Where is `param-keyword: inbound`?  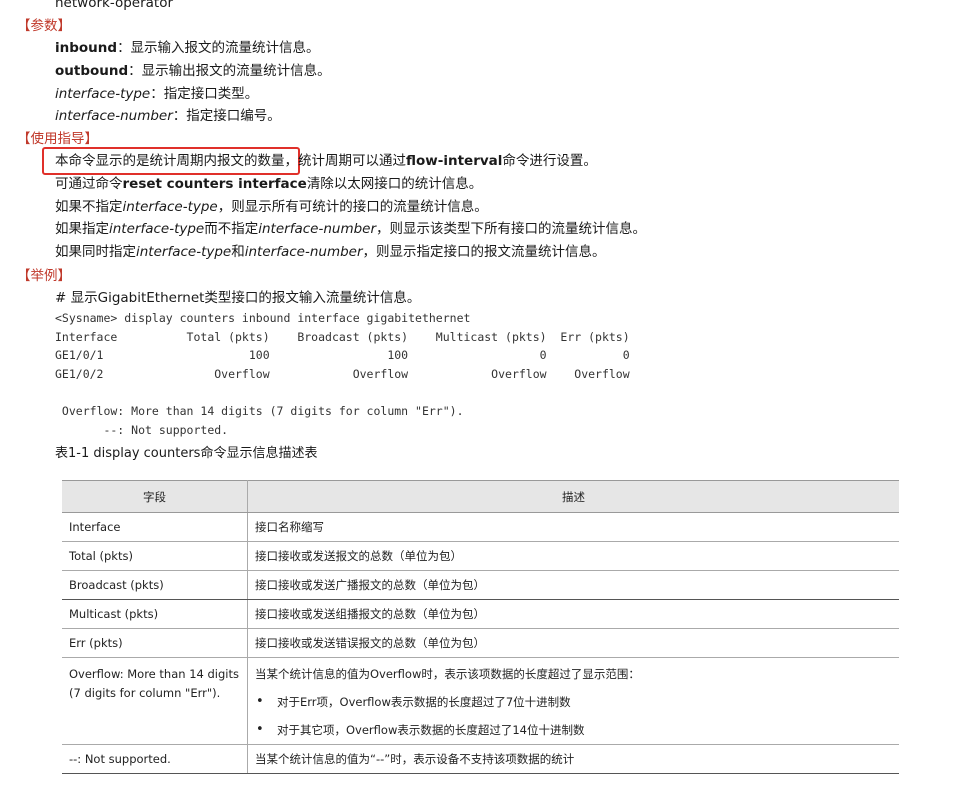 param-keyword: inbound is located at coordinates (86, 48).